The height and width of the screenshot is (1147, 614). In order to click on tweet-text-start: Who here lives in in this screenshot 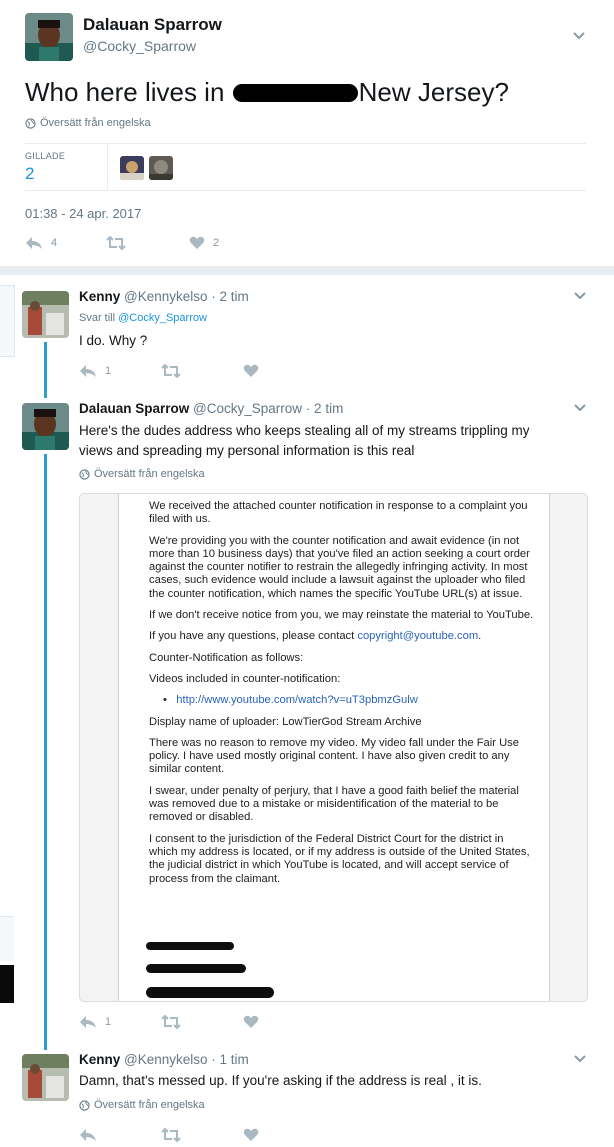, I will do `click(125, 92)`.